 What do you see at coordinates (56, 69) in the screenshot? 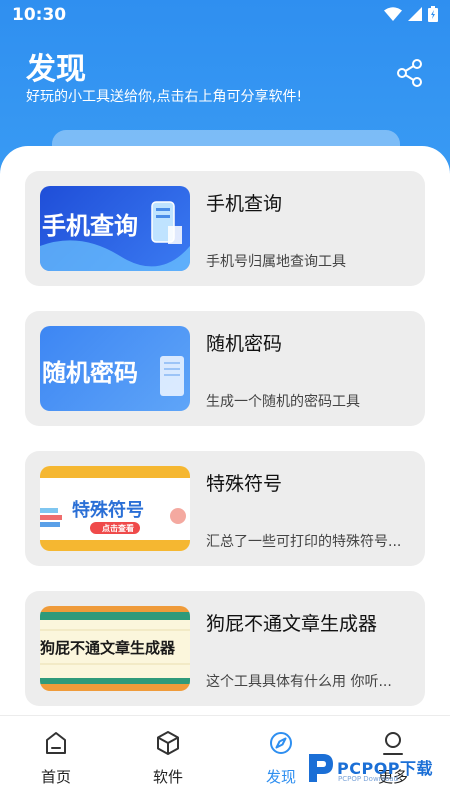
I see `page-title: 发现` at bounding box center [56, 69].